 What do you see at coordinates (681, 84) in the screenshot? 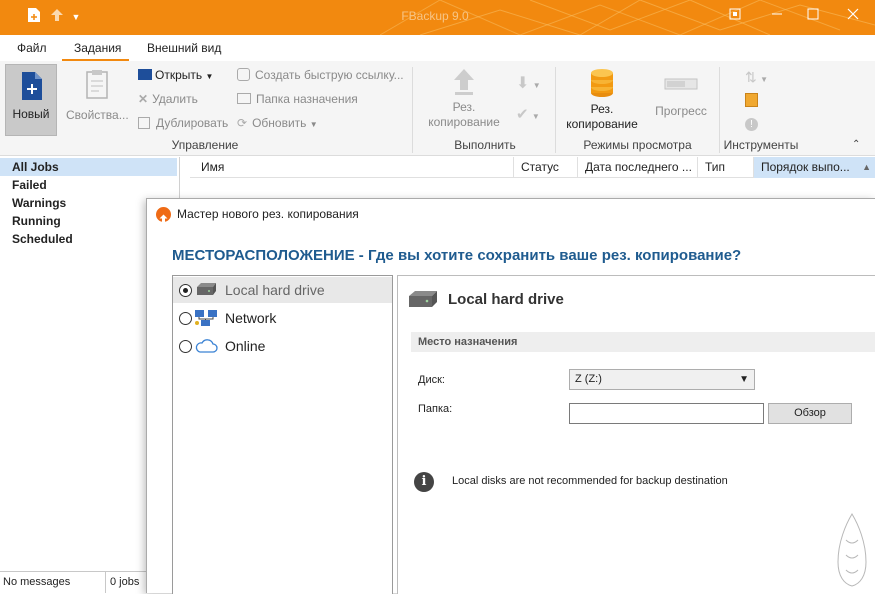
I see `progress-bar-icon` at bounding box center [681, 84].